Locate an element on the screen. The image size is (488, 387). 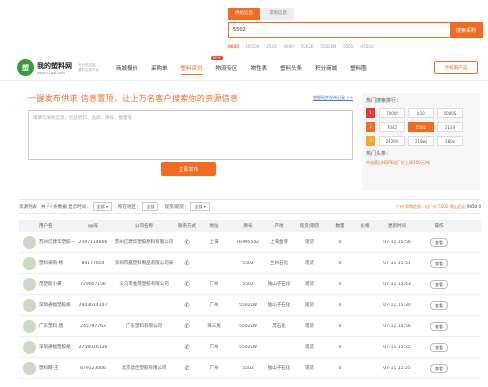
site-logo: 塑 我的塑料网 www.51pla.com 专业供应链 塑料交易平台 is located at coordinates (58, 67).